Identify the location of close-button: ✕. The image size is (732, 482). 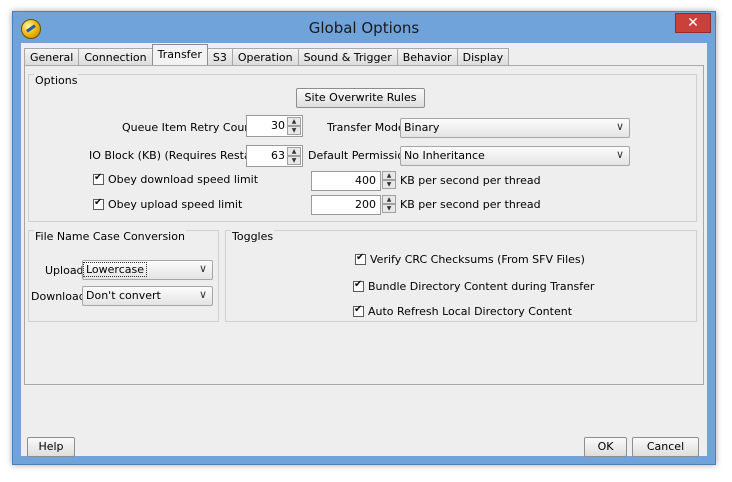
(693, 23).